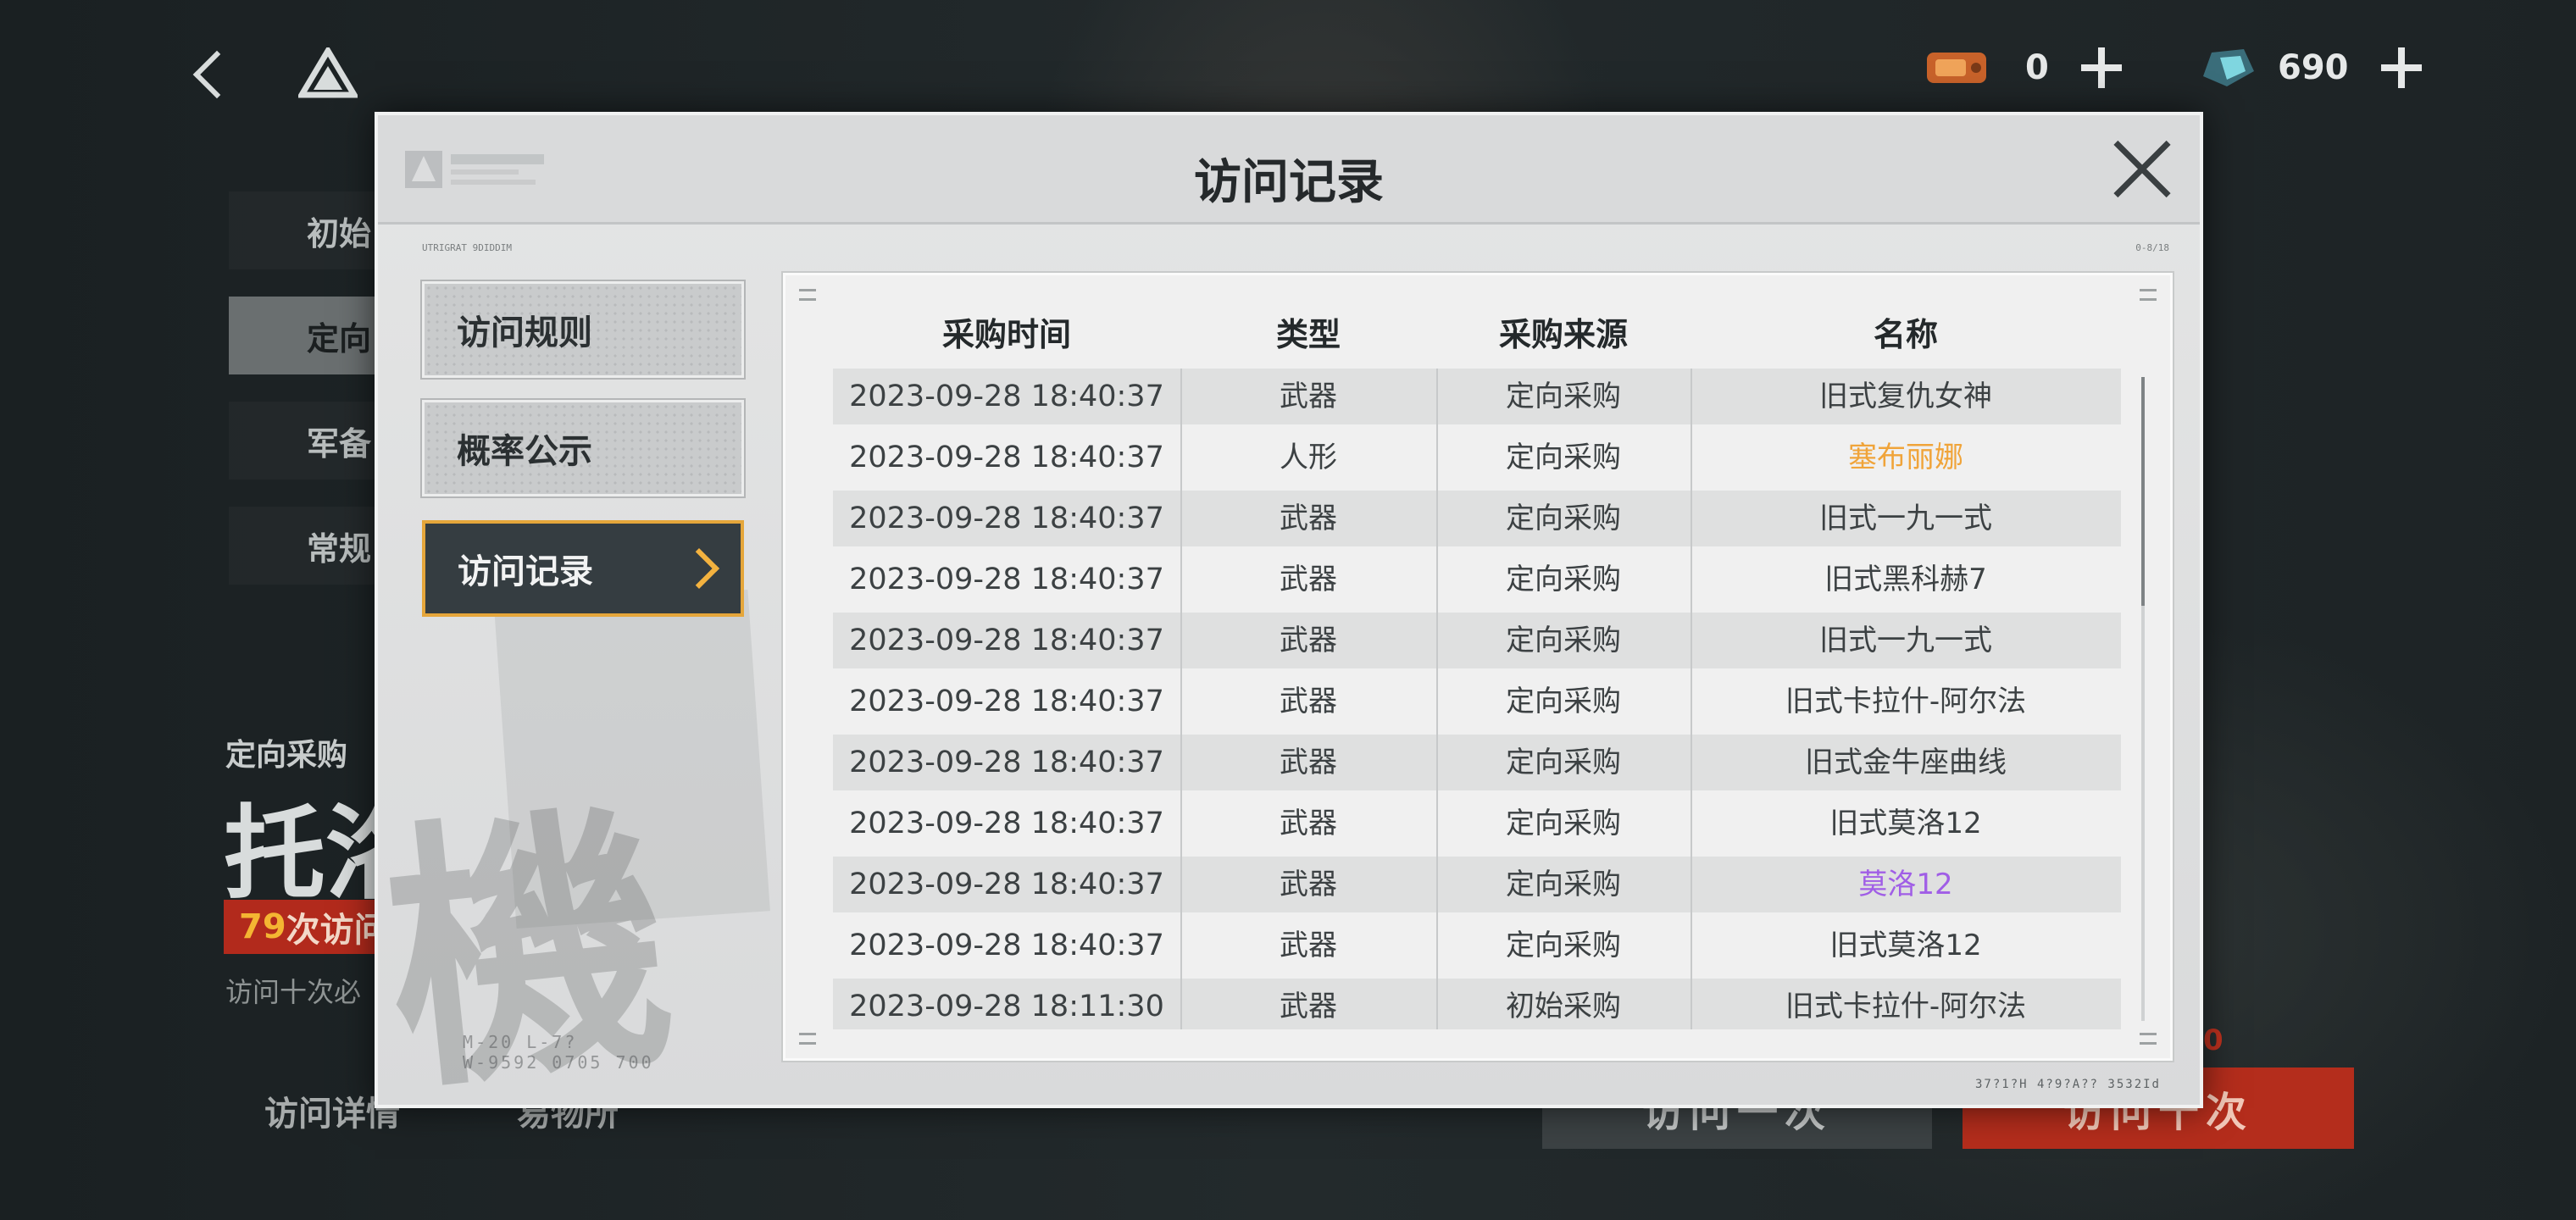 This screenshot has height=1220, width=2576. What do you see at coordinates (583, 448) in the screenshot?
I see `menu-probability: 概率公示` at bounding box center [583, 448].